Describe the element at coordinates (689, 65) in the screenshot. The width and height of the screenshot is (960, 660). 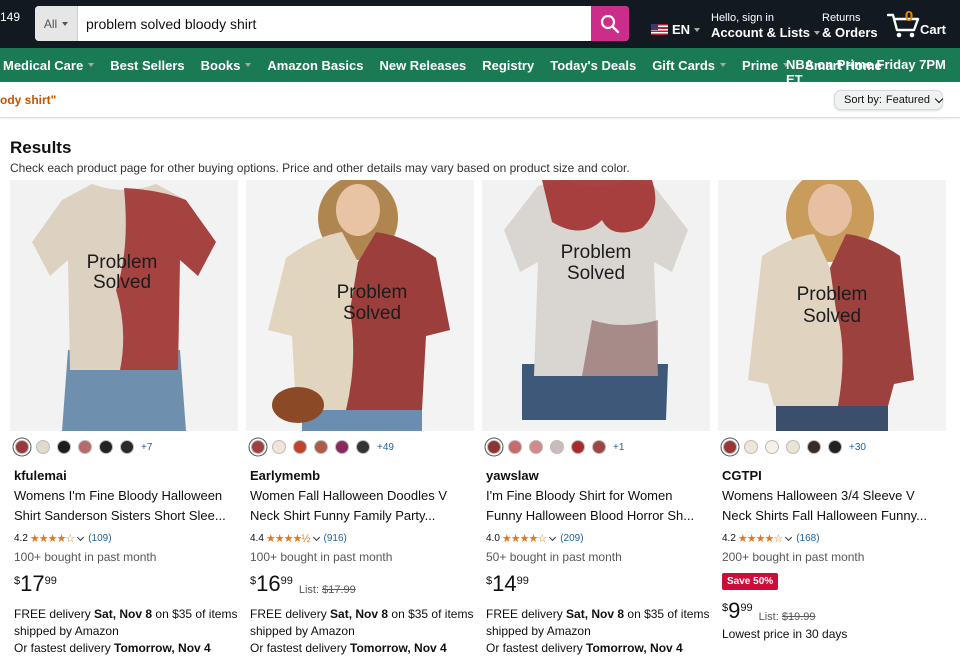
I see `nav-item-gift-cards: Gift Cards` at that location.